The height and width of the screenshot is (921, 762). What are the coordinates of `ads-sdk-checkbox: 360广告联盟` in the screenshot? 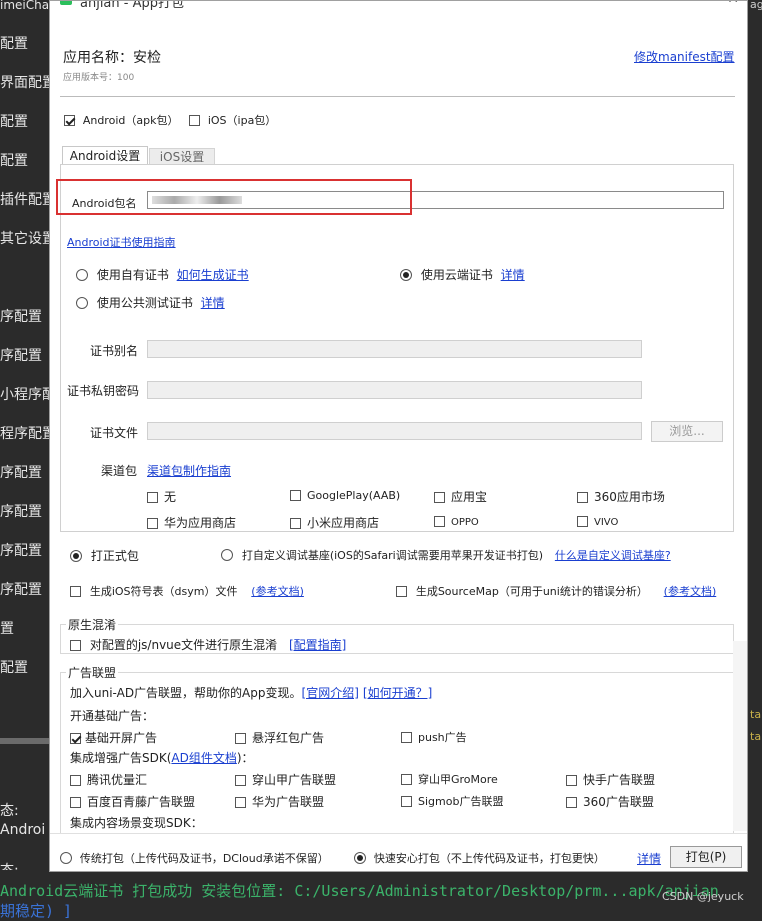 It's located at (610, 801).